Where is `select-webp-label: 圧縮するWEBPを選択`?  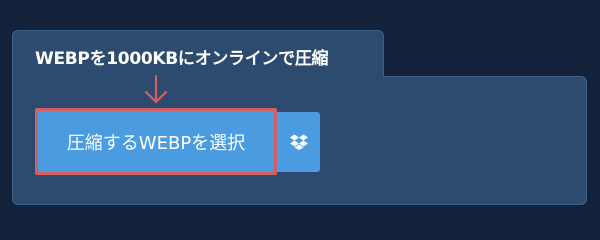 select-webp-label: 圧縮するWEBPを選択 is located at coordinates (156, 143).